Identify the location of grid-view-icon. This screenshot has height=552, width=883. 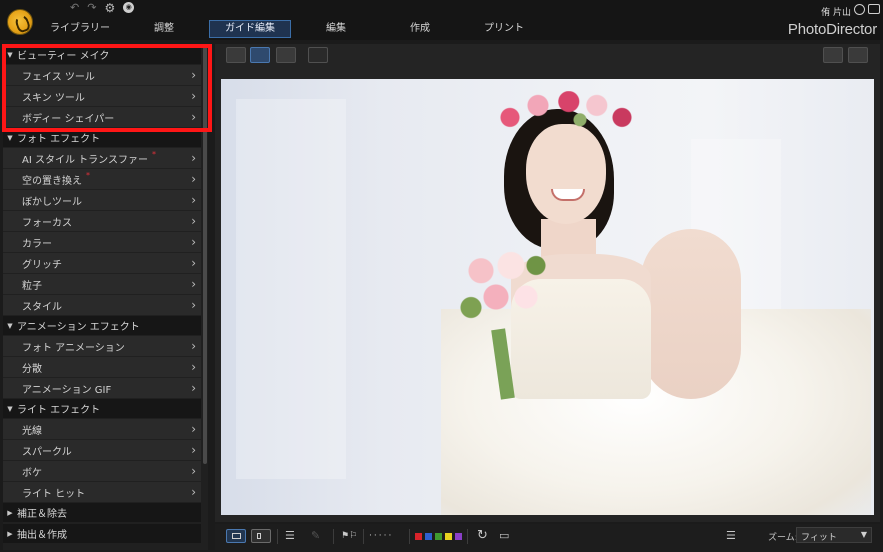
(286, 55).